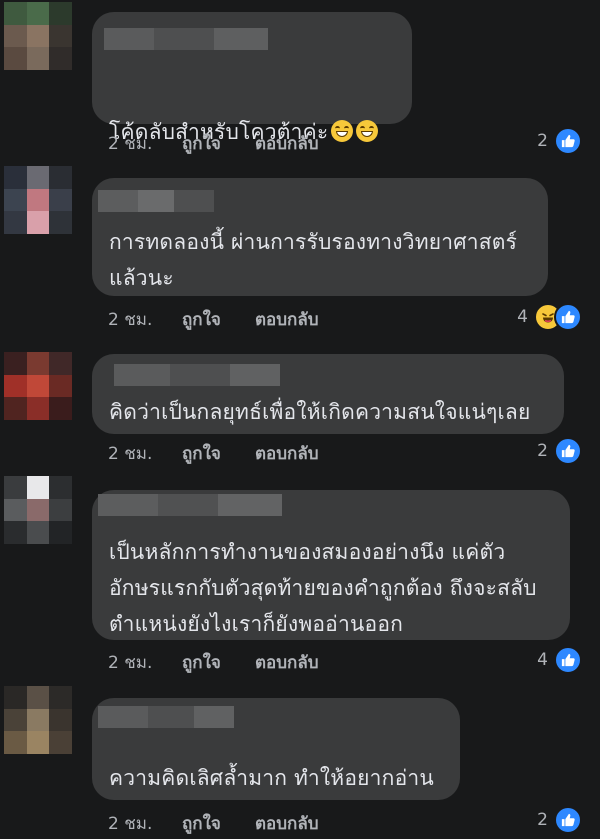 This screenshot has height=839, width=600. What do you see at coordinates (276, 749) in the screenshot?
I see `comment-bubble: ความคิดเลิศล้ำมาก ทำให้อยากอ่าน` at bounding box center [276, 749].